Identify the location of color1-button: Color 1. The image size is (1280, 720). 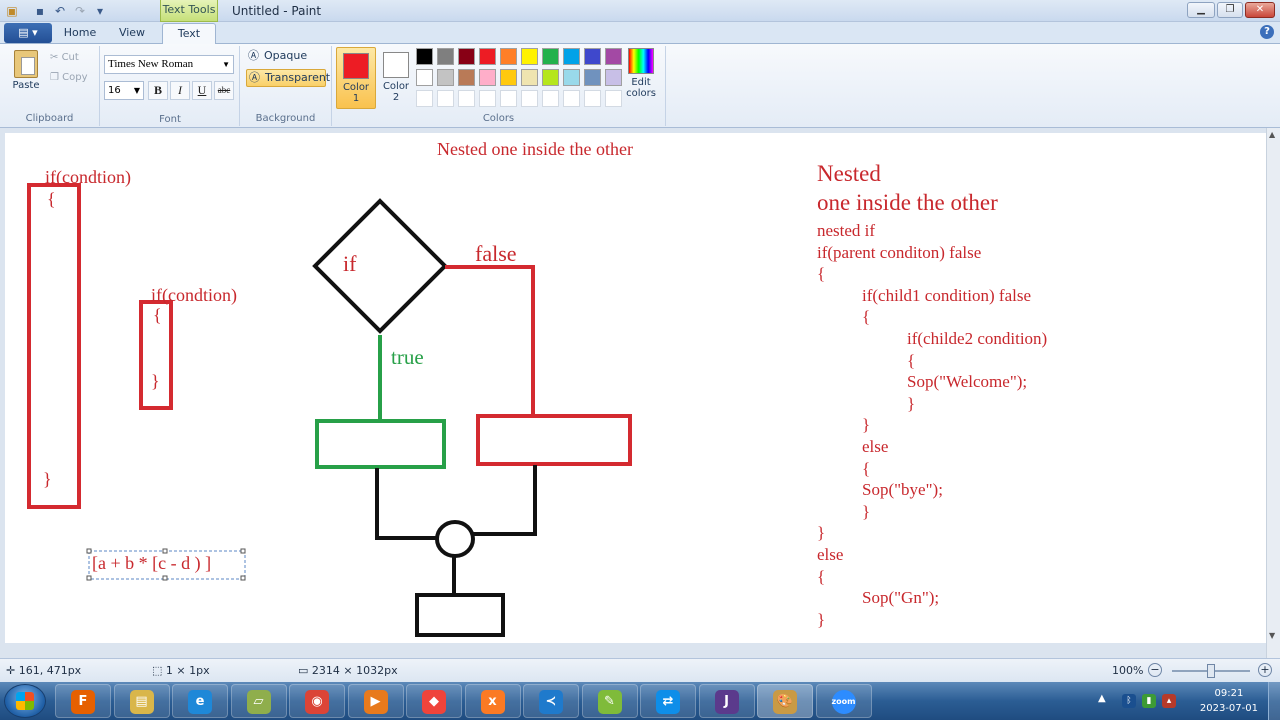
(356, 78).